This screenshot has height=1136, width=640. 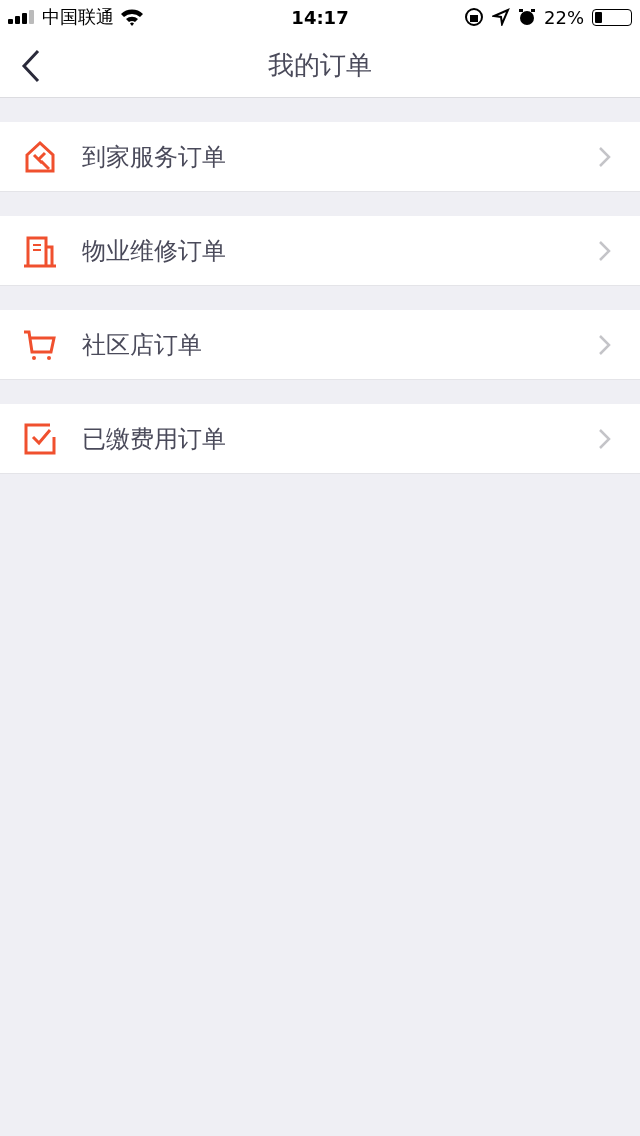 I want to click on wifi-icon, so click(x=132, y=17).